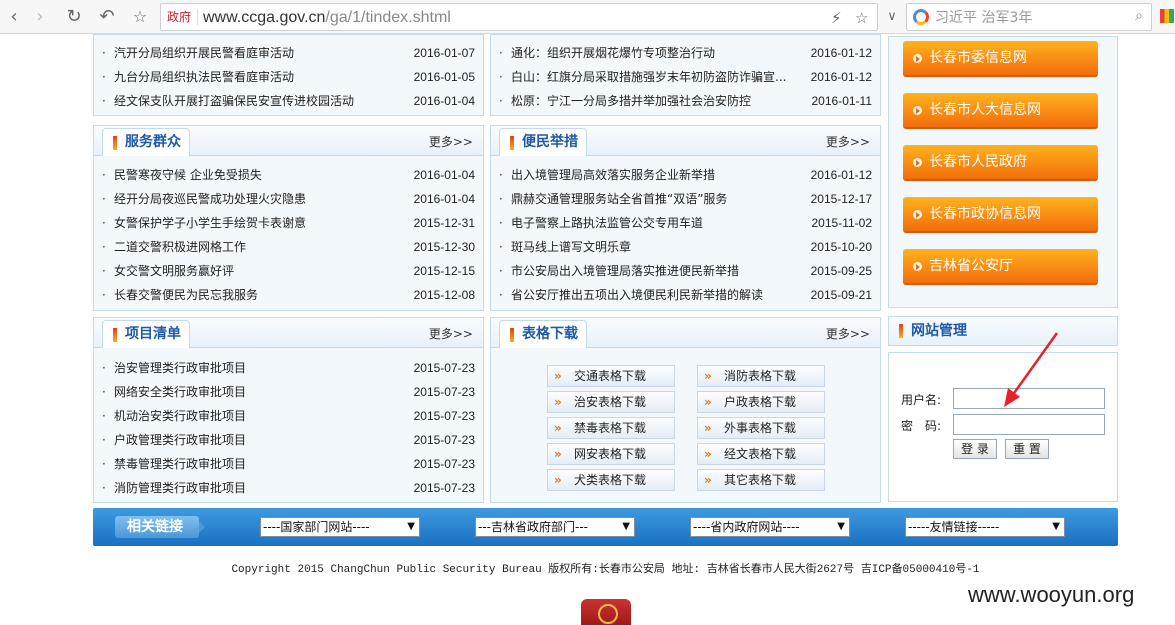  What do you see at coordinates (1000, 215) in the screenshot?
I see `sidebar-link-cppcc: 长春市政协信息网` at bounding box center [1000, 215].